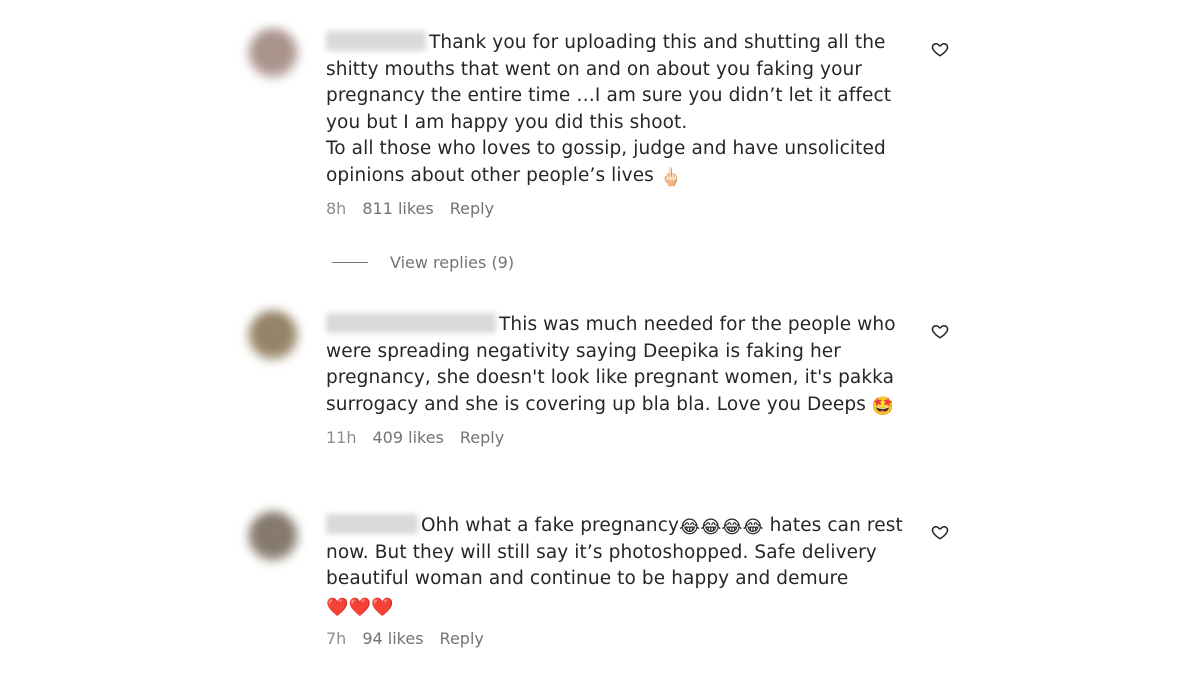 This screenshot has height=675, width=1200. Describe the element at coordinates (336, 638) in the screenshot. I see `comment-time: 7h` at that location.